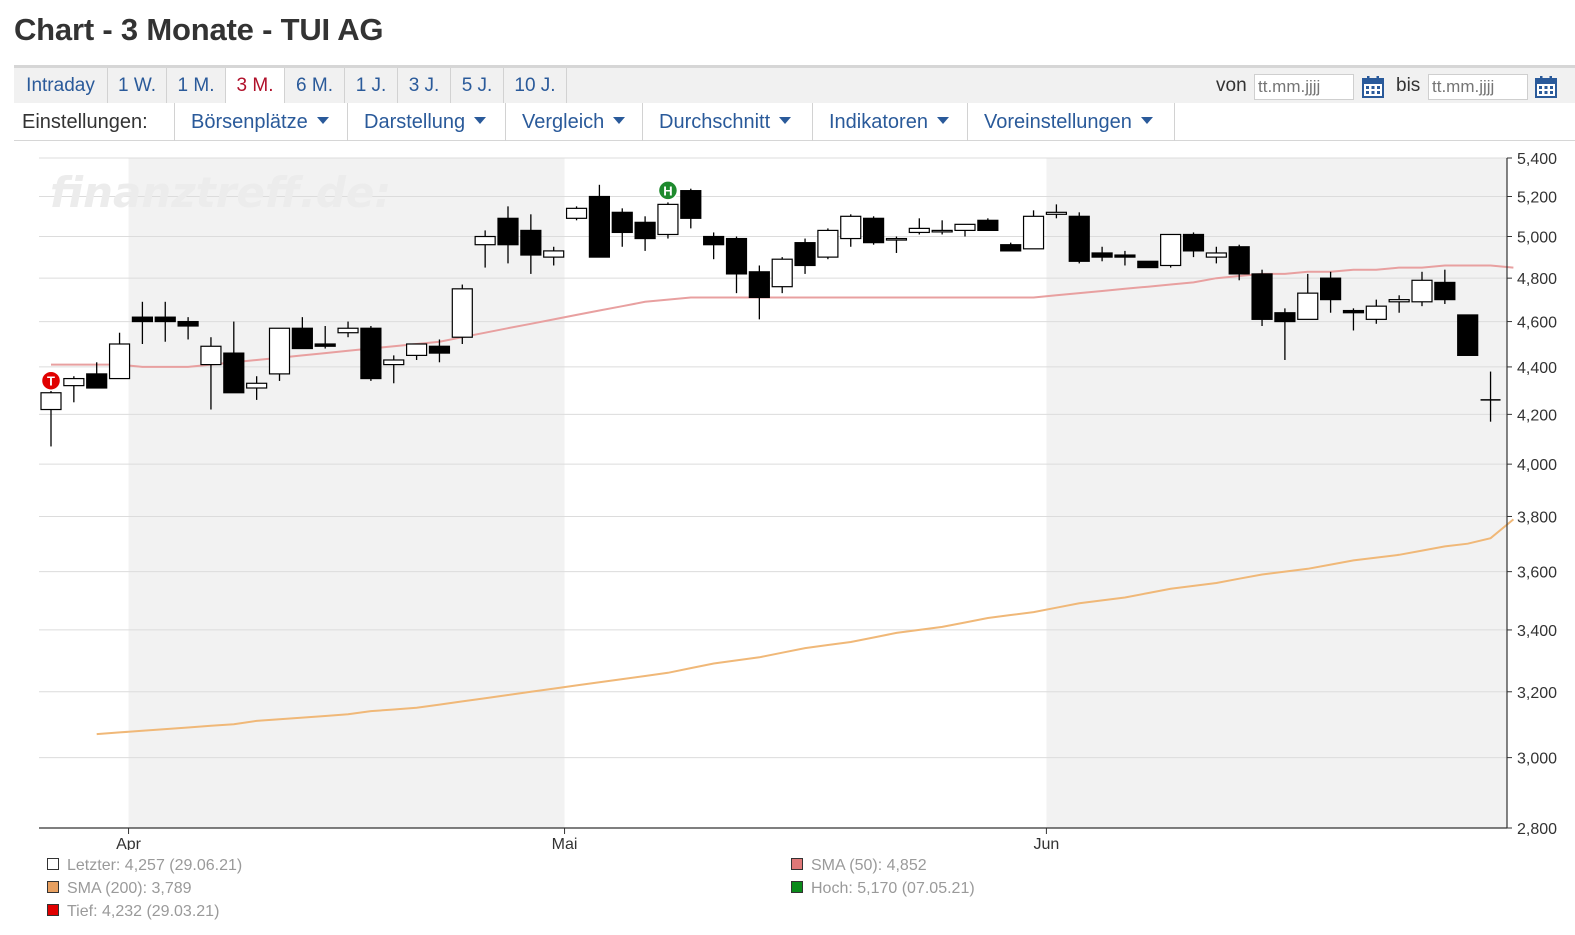 This screenshot has width=1575, height=935. What do you see at coordinates (51, 381) in the screenshot?
I see `low-marker-label: T` at bounding box center [51, 381].